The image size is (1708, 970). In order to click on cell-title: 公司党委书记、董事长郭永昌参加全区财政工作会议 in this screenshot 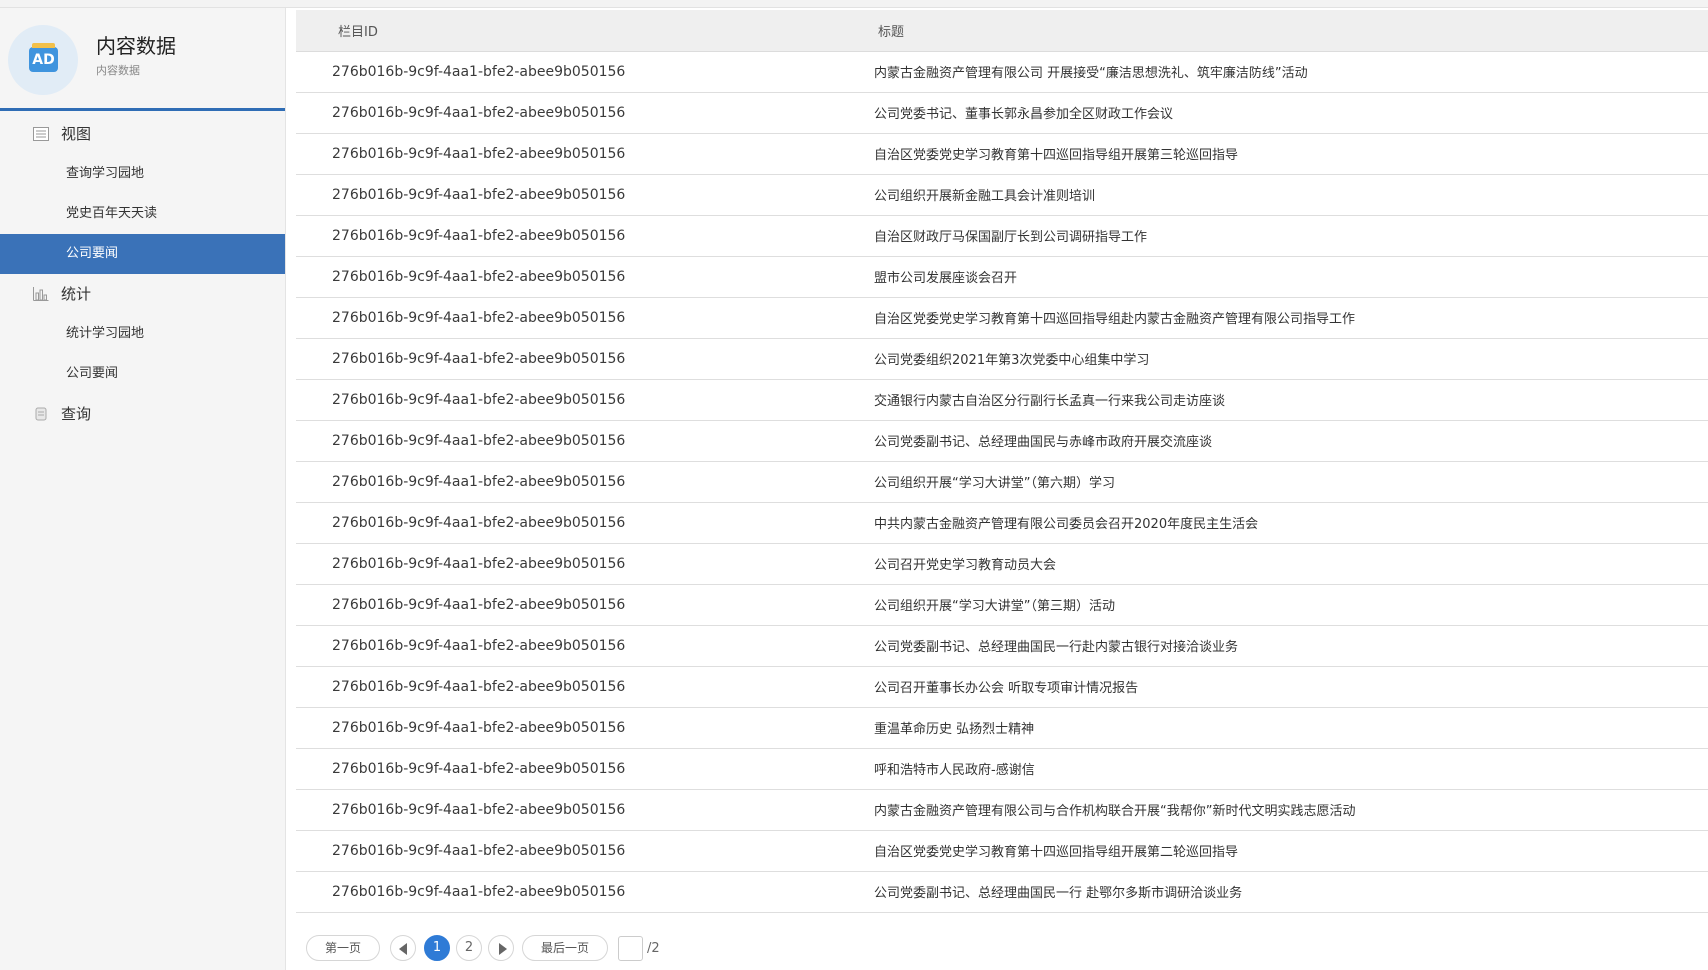, I will do `click(1273, 113)`.